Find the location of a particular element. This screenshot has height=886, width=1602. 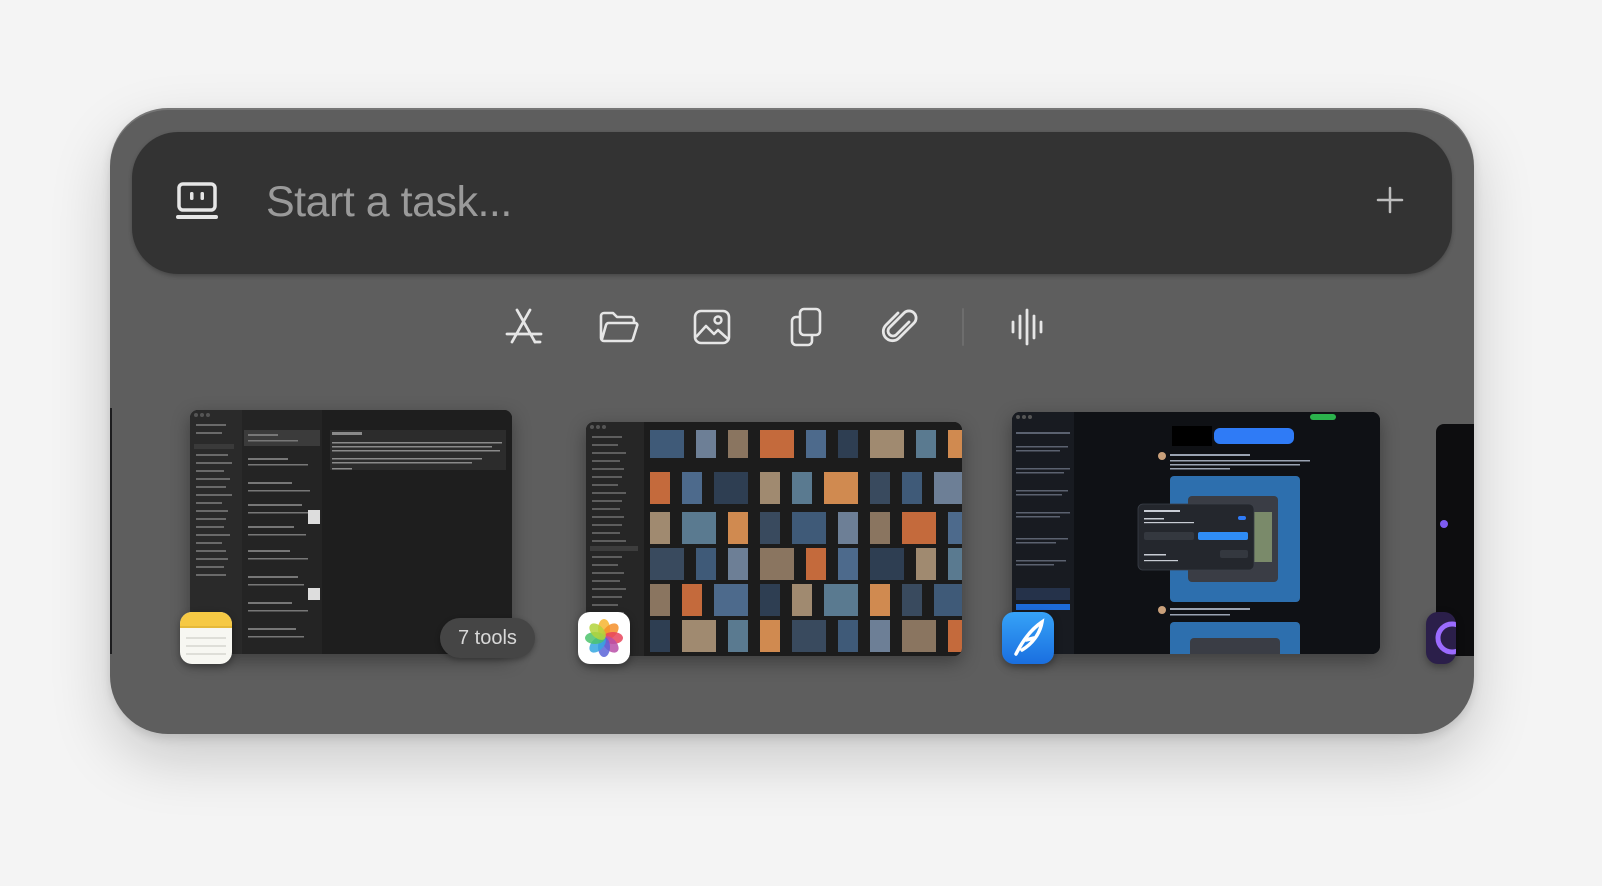

copy-icon is located at coordinates (806, 327).